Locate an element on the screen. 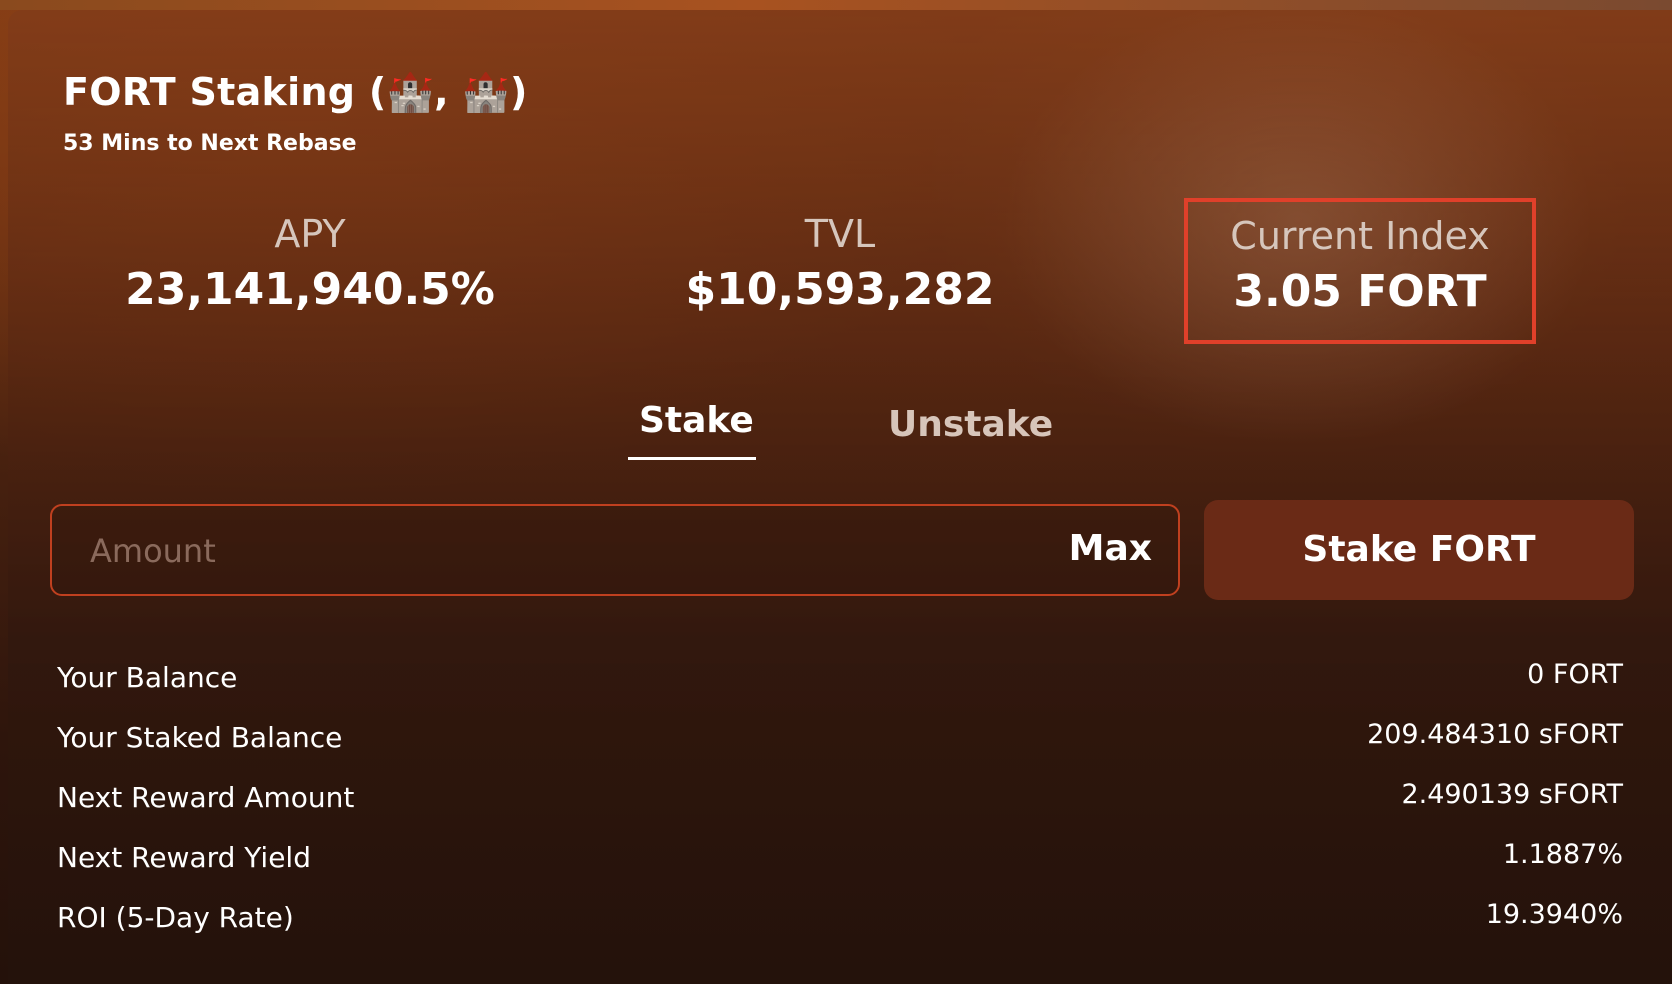  stat-value: 19.3940% is located at coordinates (1554, 914).